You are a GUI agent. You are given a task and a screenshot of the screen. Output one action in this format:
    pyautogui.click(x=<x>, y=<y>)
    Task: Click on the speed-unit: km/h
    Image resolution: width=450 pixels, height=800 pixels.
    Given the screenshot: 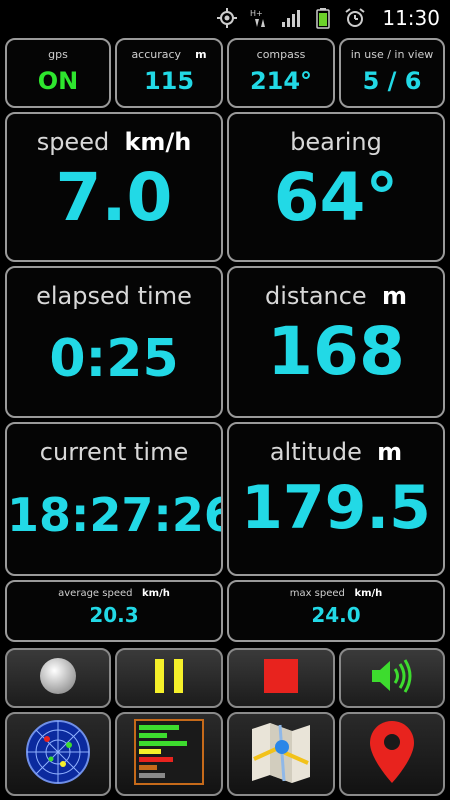 What is the action you would take?
    pyautogui.click(x=158, y=142)
    